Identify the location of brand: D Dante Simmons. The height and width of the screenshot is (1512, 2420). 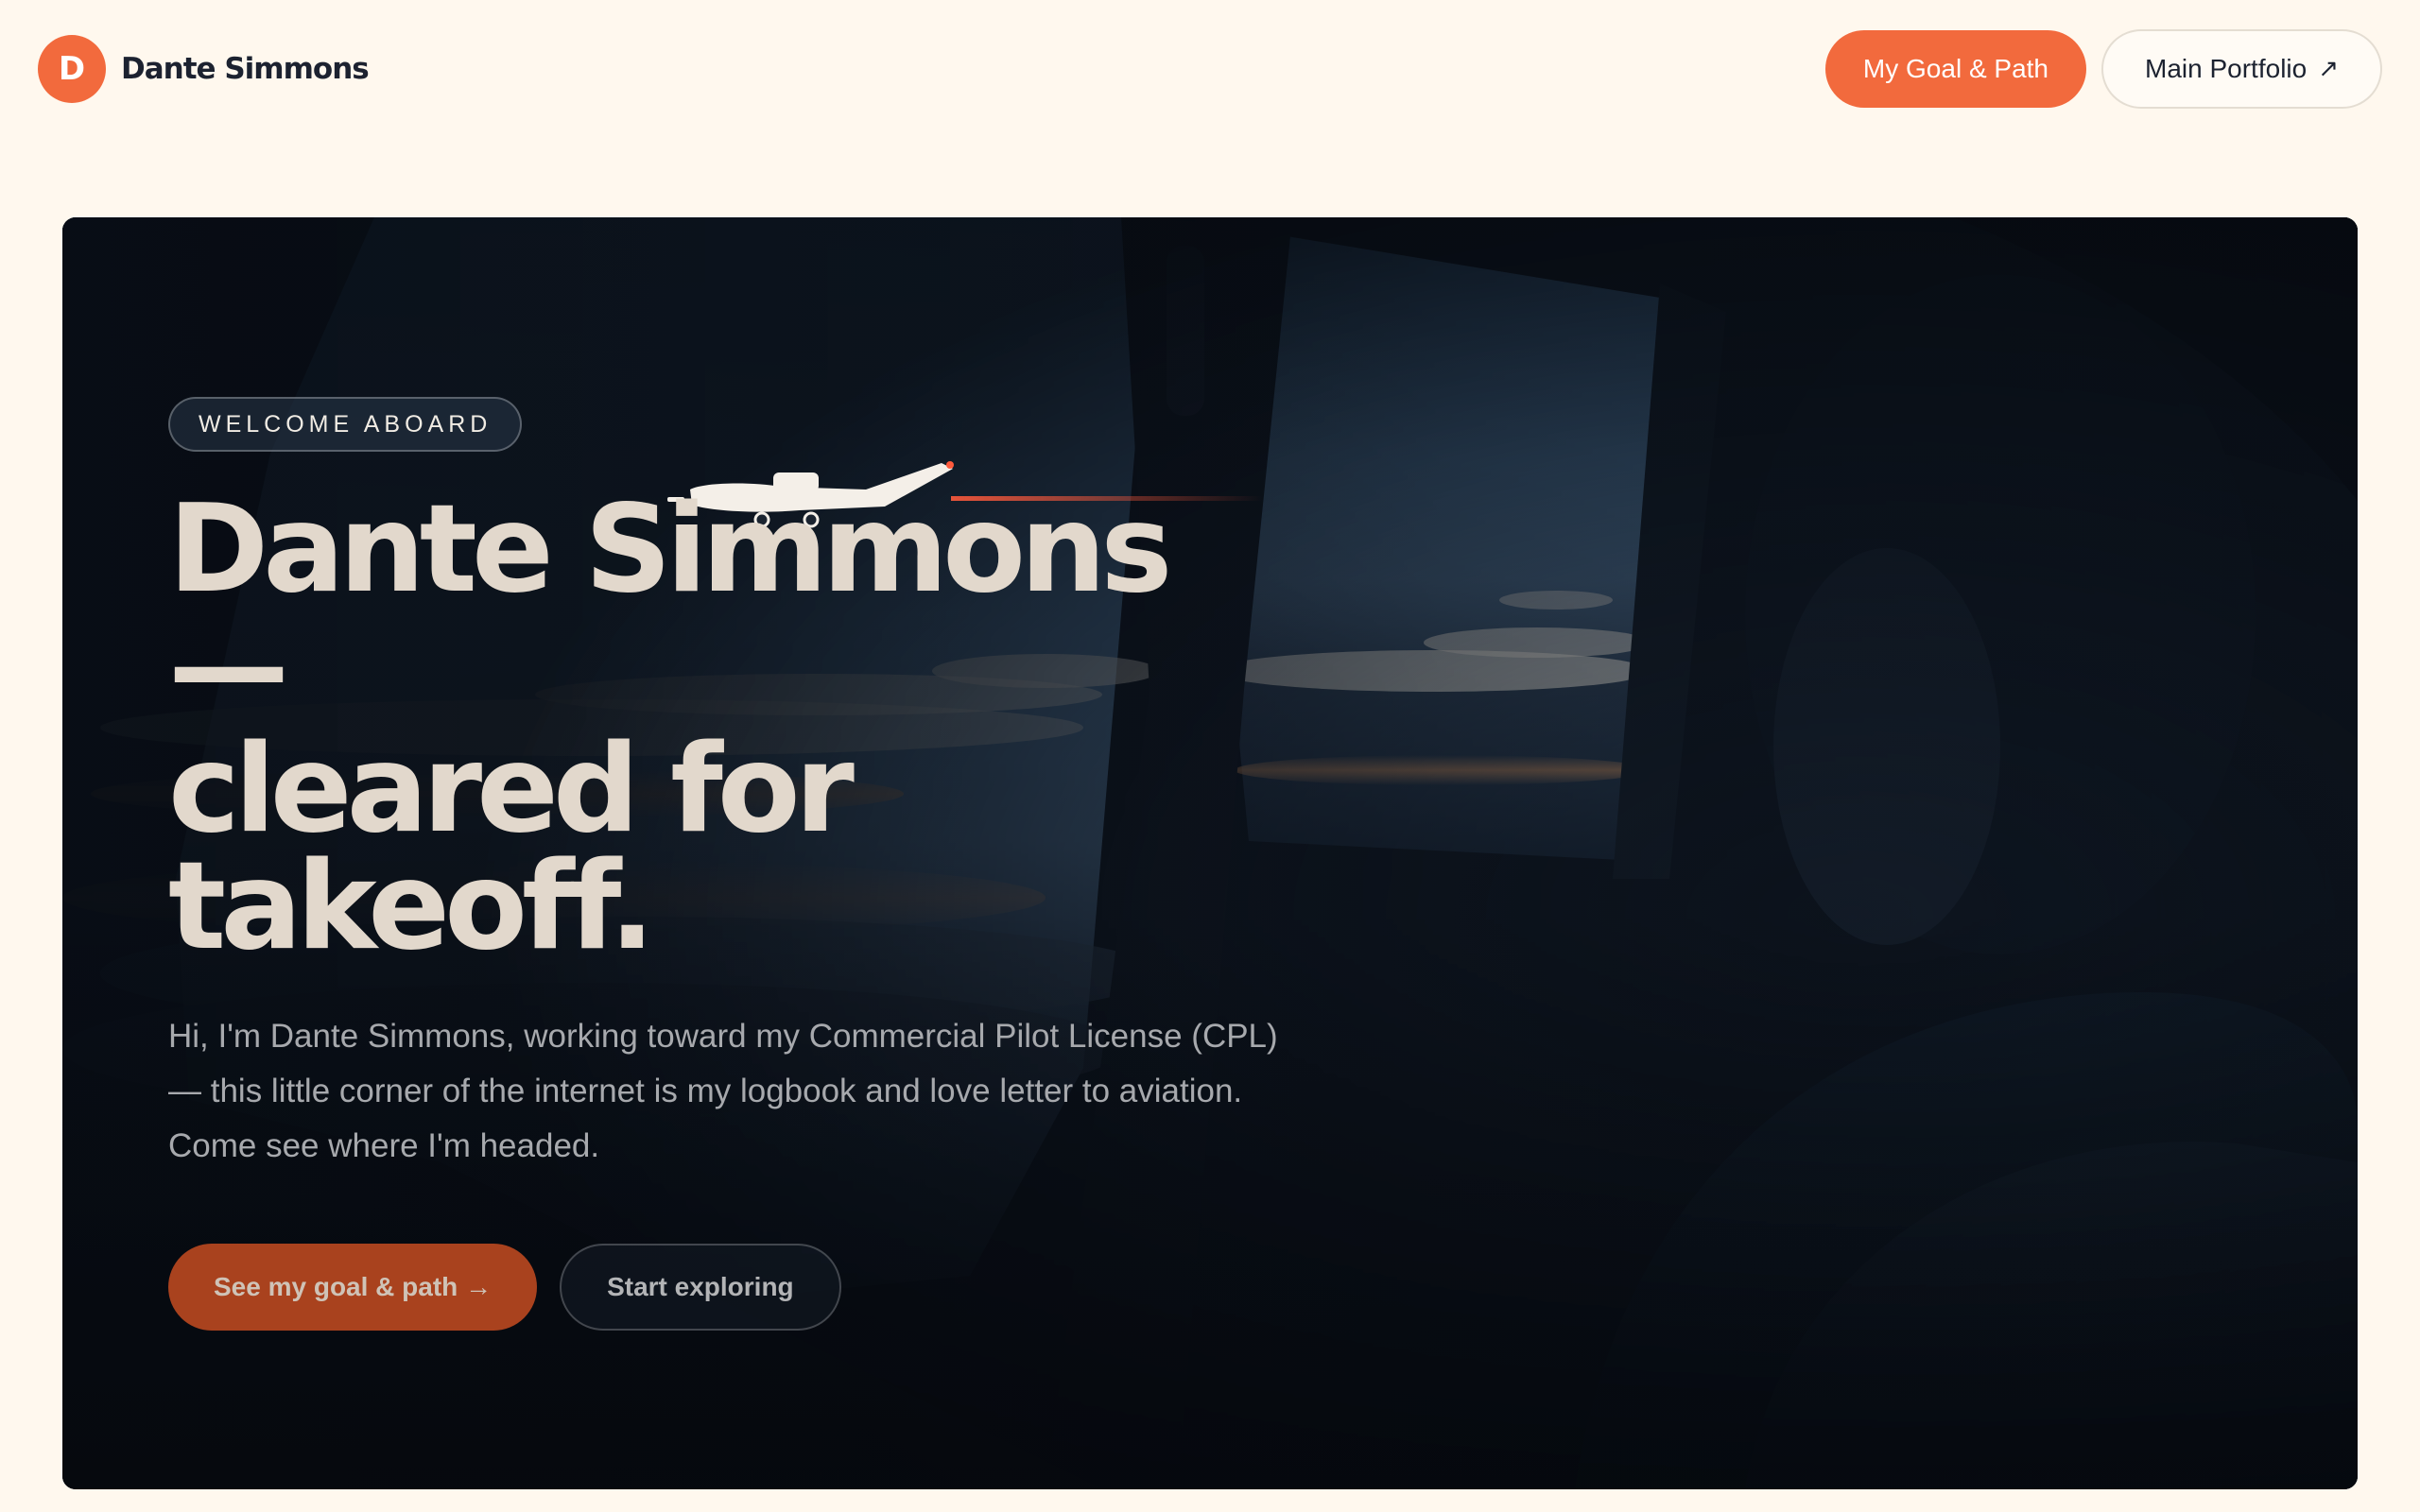
(204, 68).